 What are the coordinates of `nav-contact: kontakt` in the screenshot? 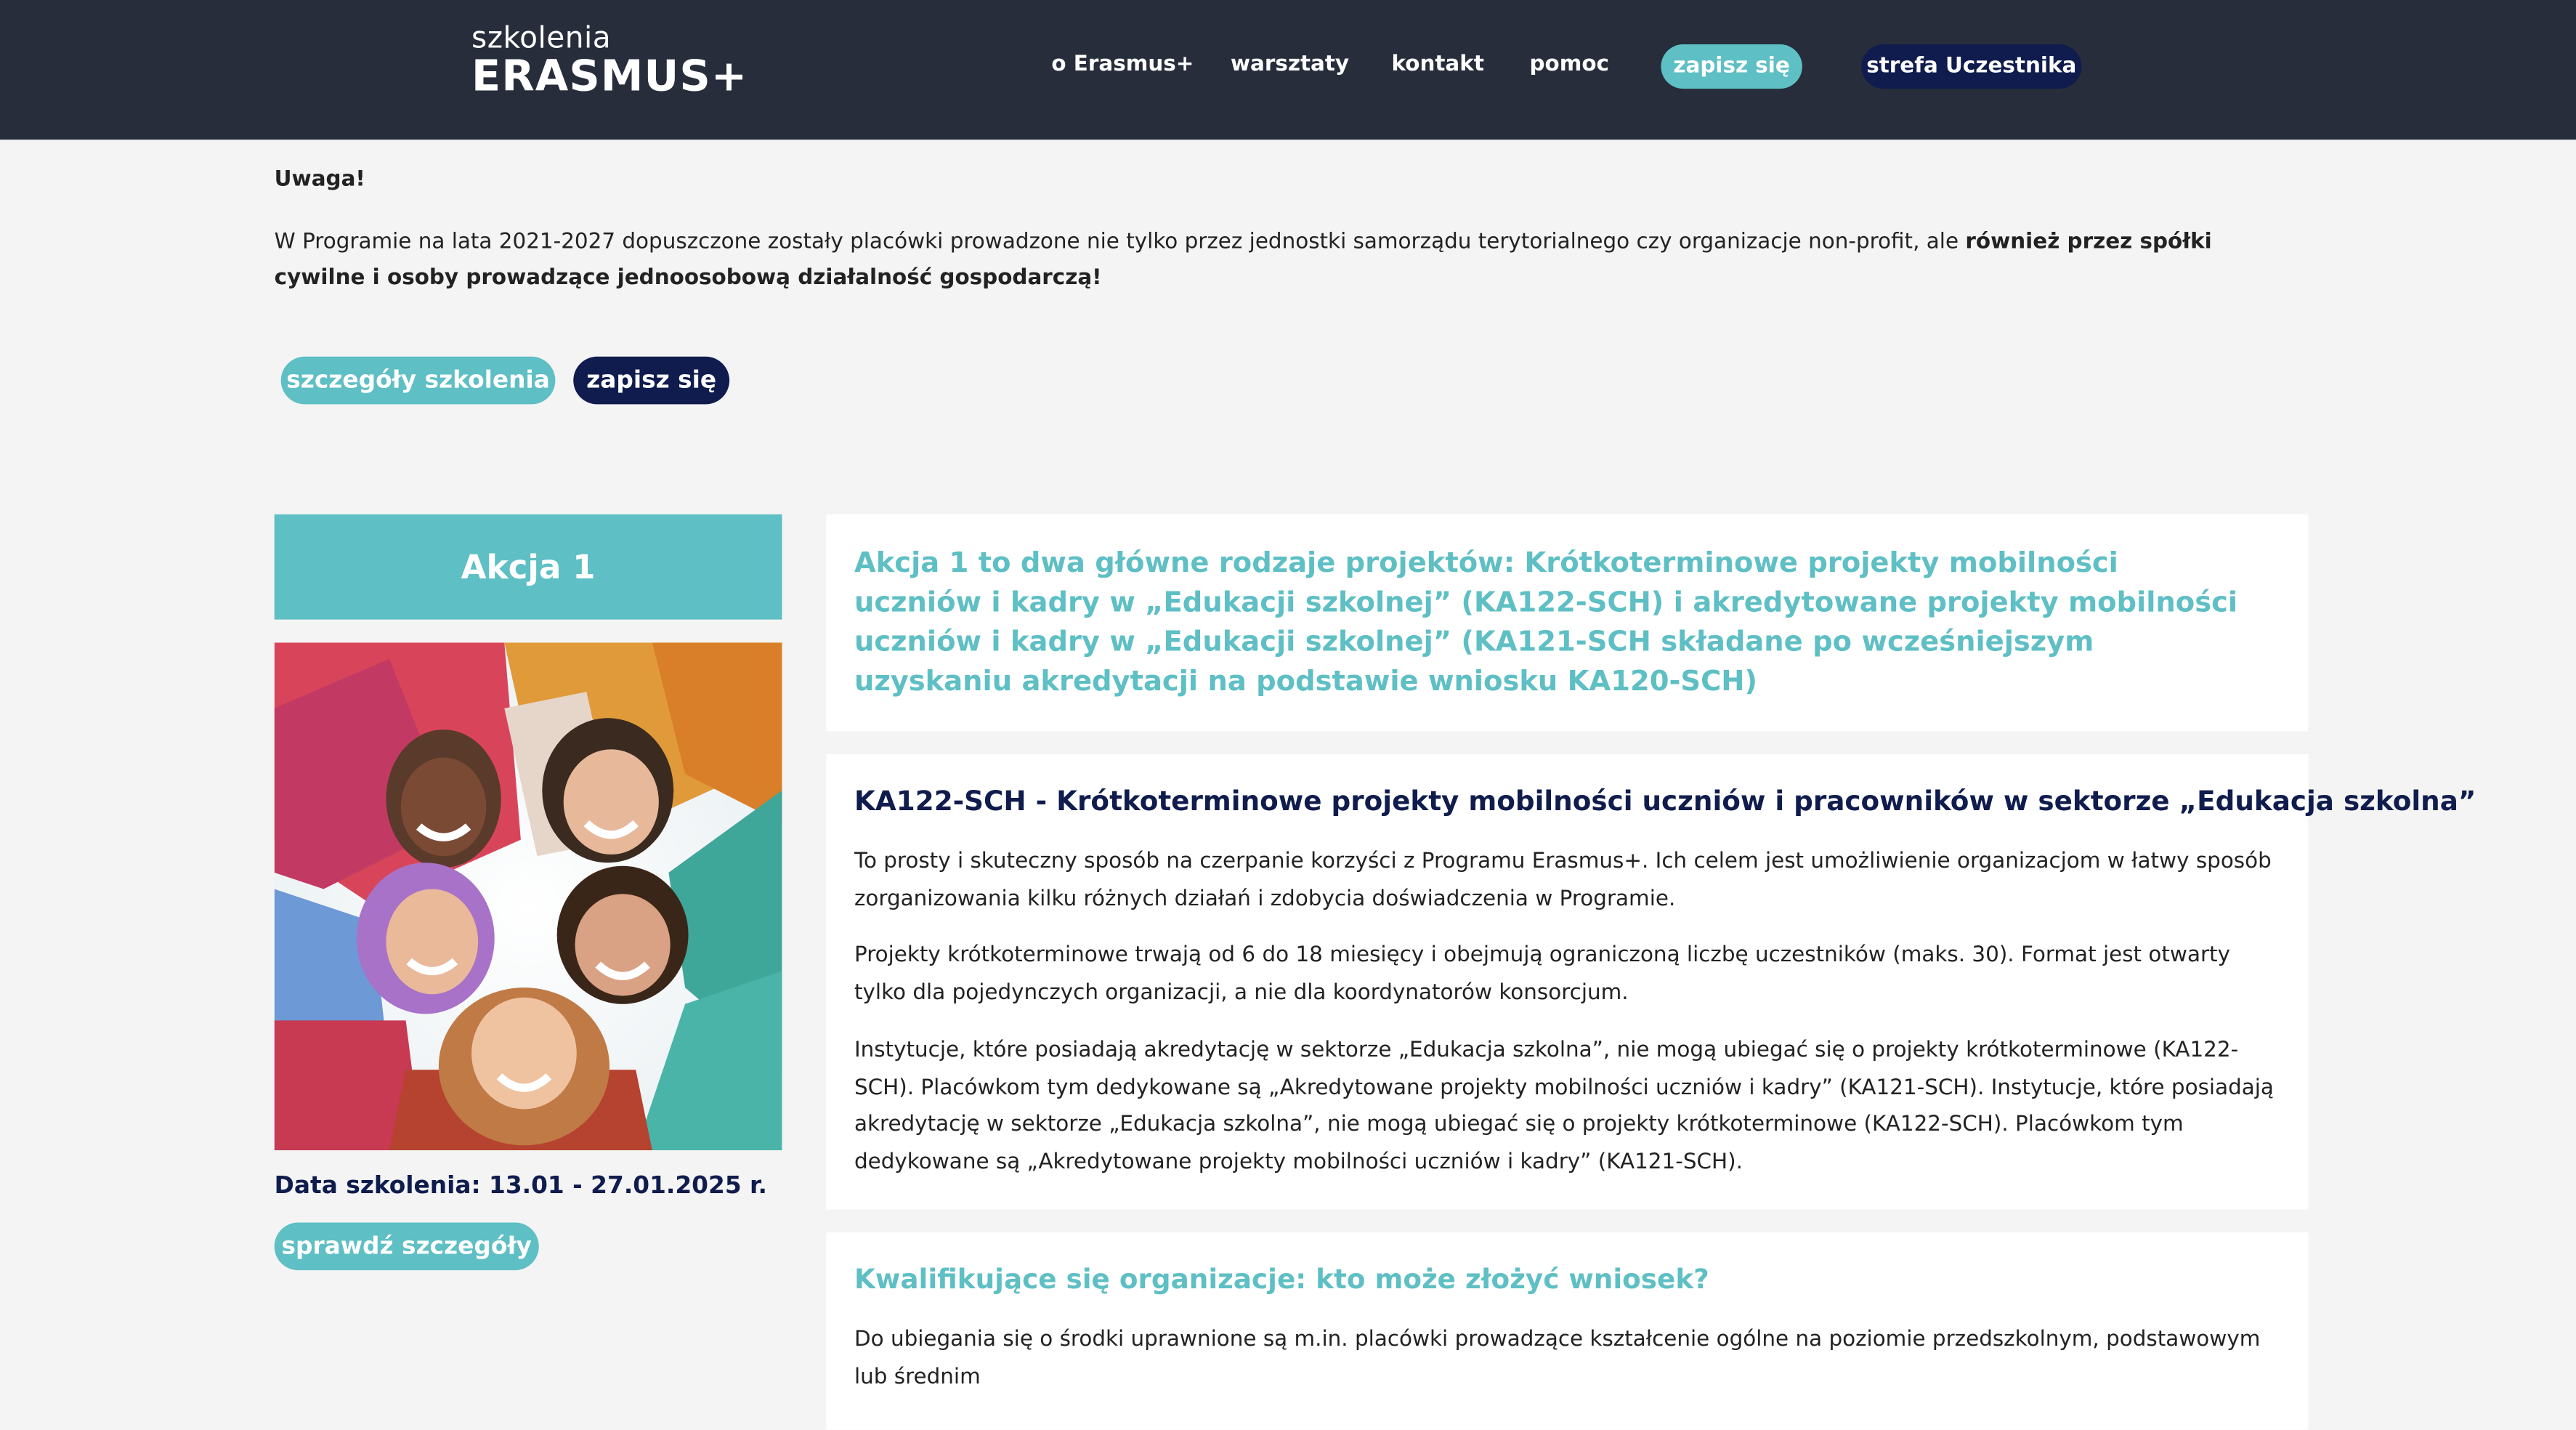 It's located at (1437, 64).